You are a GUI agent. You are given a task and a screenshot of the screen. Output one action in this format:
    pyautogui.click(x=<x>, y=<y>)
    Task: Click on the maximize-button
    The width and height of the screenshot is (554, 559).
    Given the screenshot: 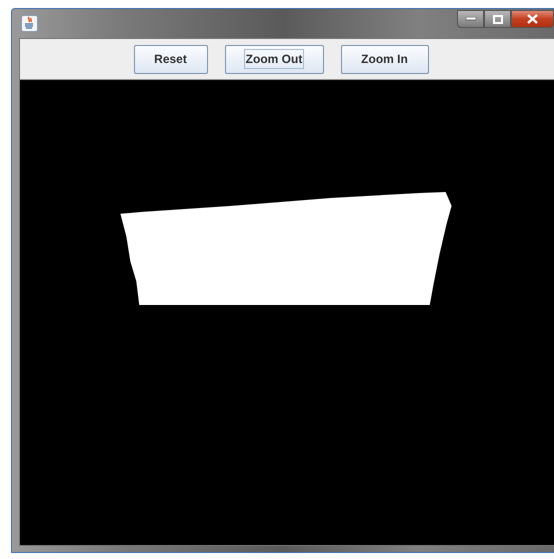 What is the action you would take?
    pyautogui.click(x=497, y=19)
    